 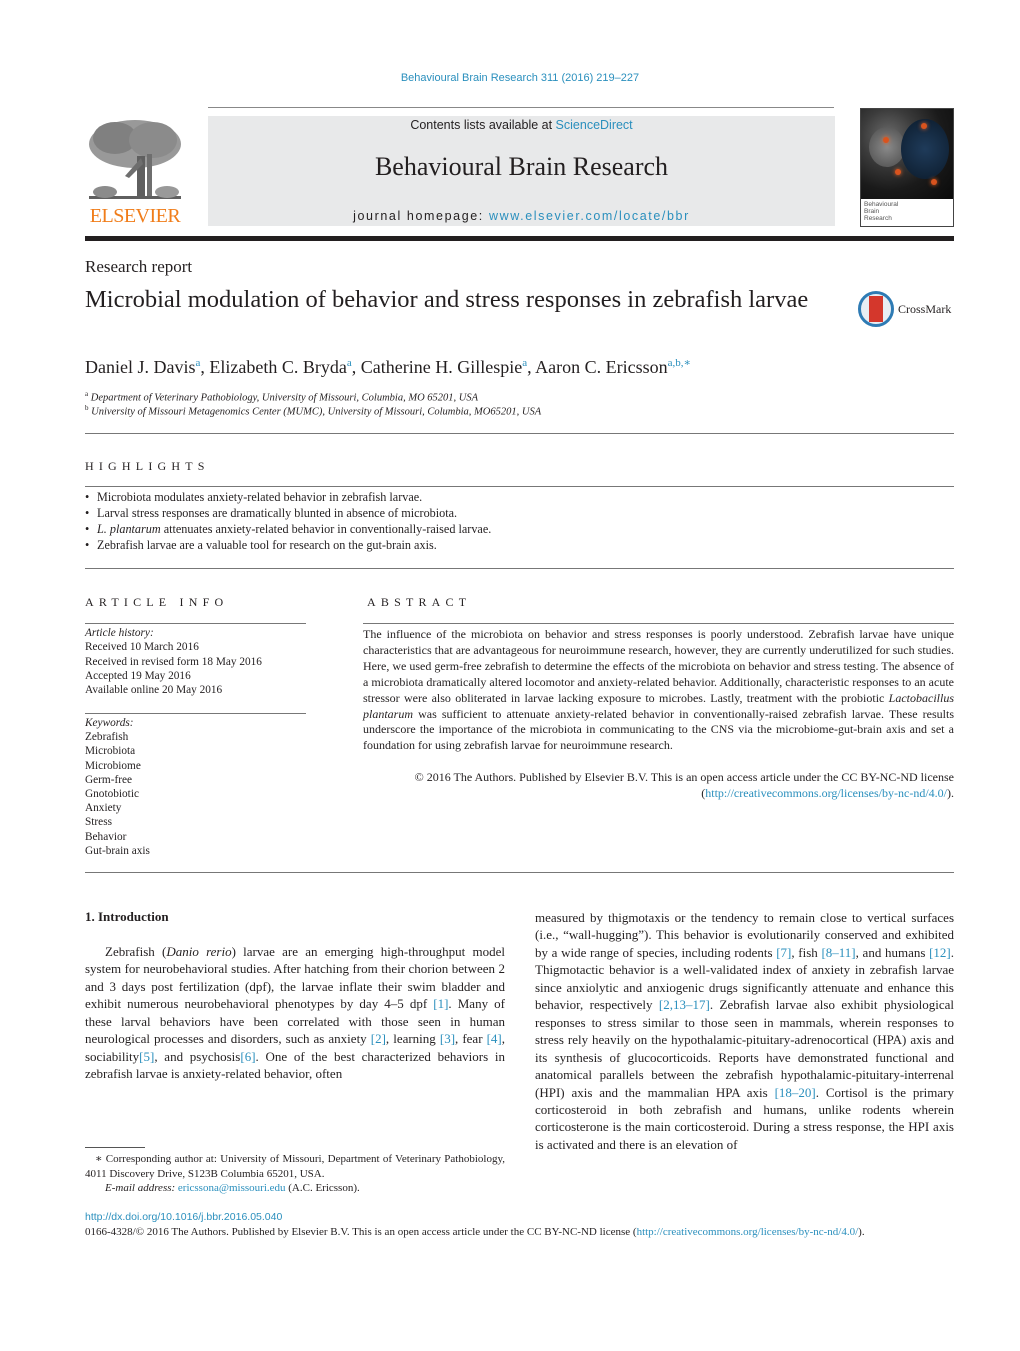 I want to click on homepage-link: www.elsevier.com/locate/bbr, so click(x=589, y=216).